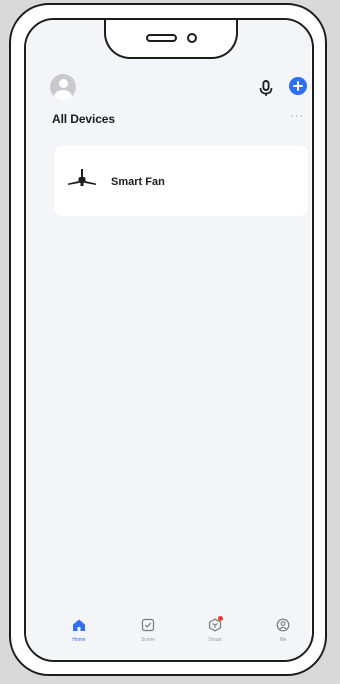 This screenshot has width=340, height=684. Describe the element at coordinates (298, 86) in the screenshot. I see `add-device-button` at that location.